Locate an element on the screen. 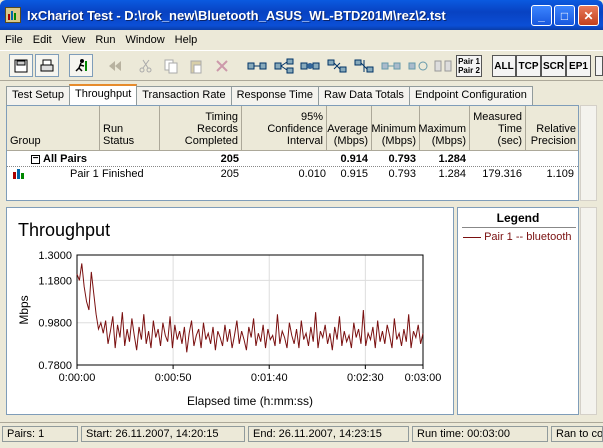  legend-scrollbar is located at coordinates (588, 311).